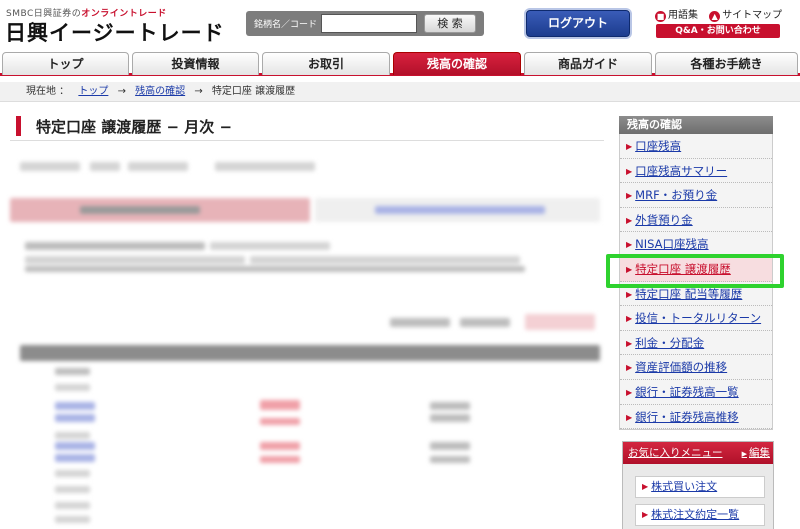  I want to click on sidebar-item-mrf-deposit: ▶ MRF・お預り金, so click(696, 195).